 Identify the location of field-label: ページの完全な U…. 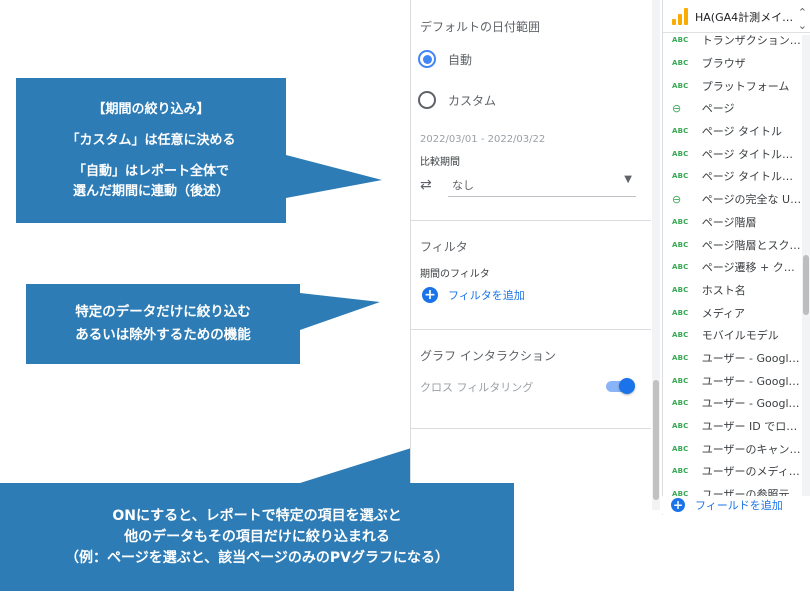
(751, 200).